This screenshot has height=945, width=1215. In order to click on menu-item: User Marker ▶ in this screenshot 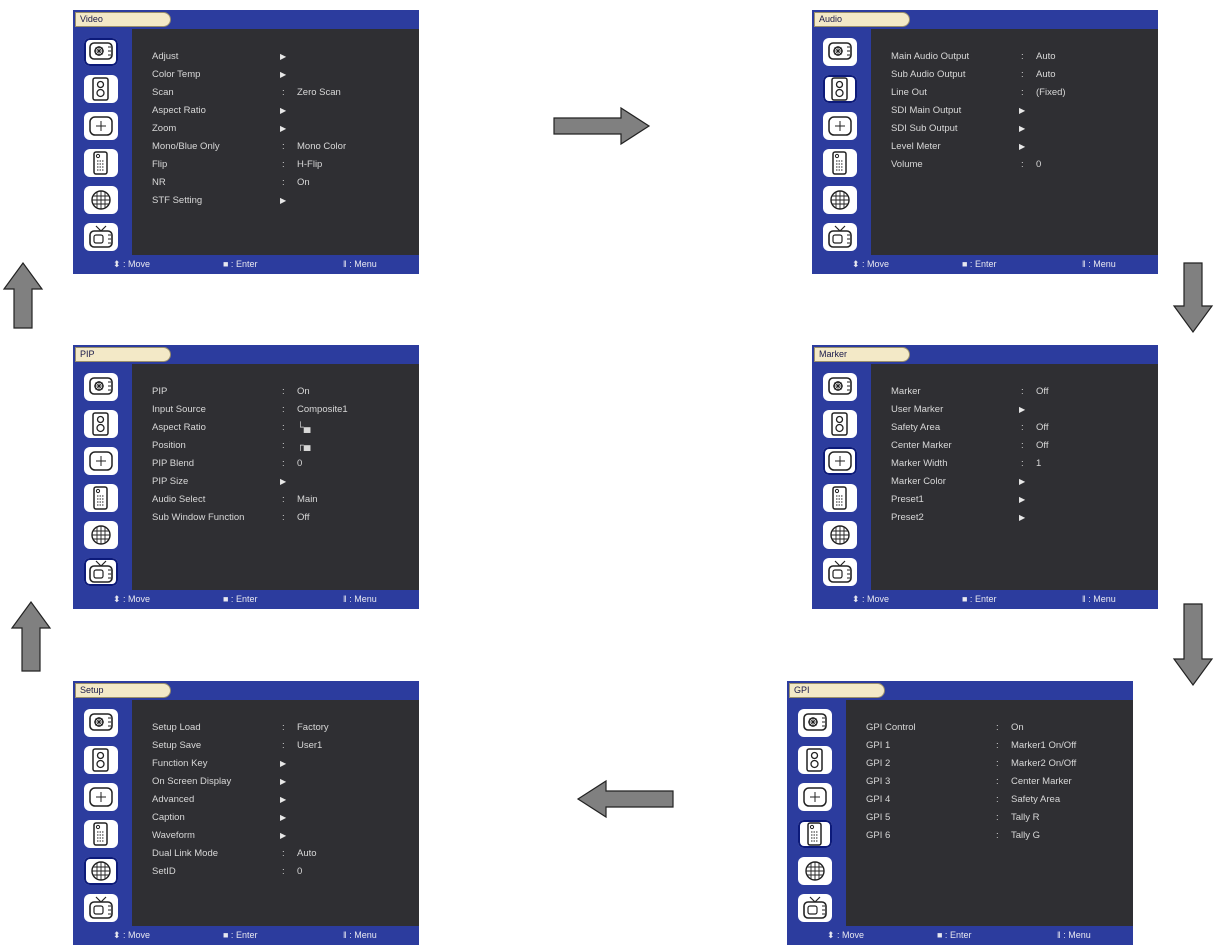, I will do `click(1014, 410)`.